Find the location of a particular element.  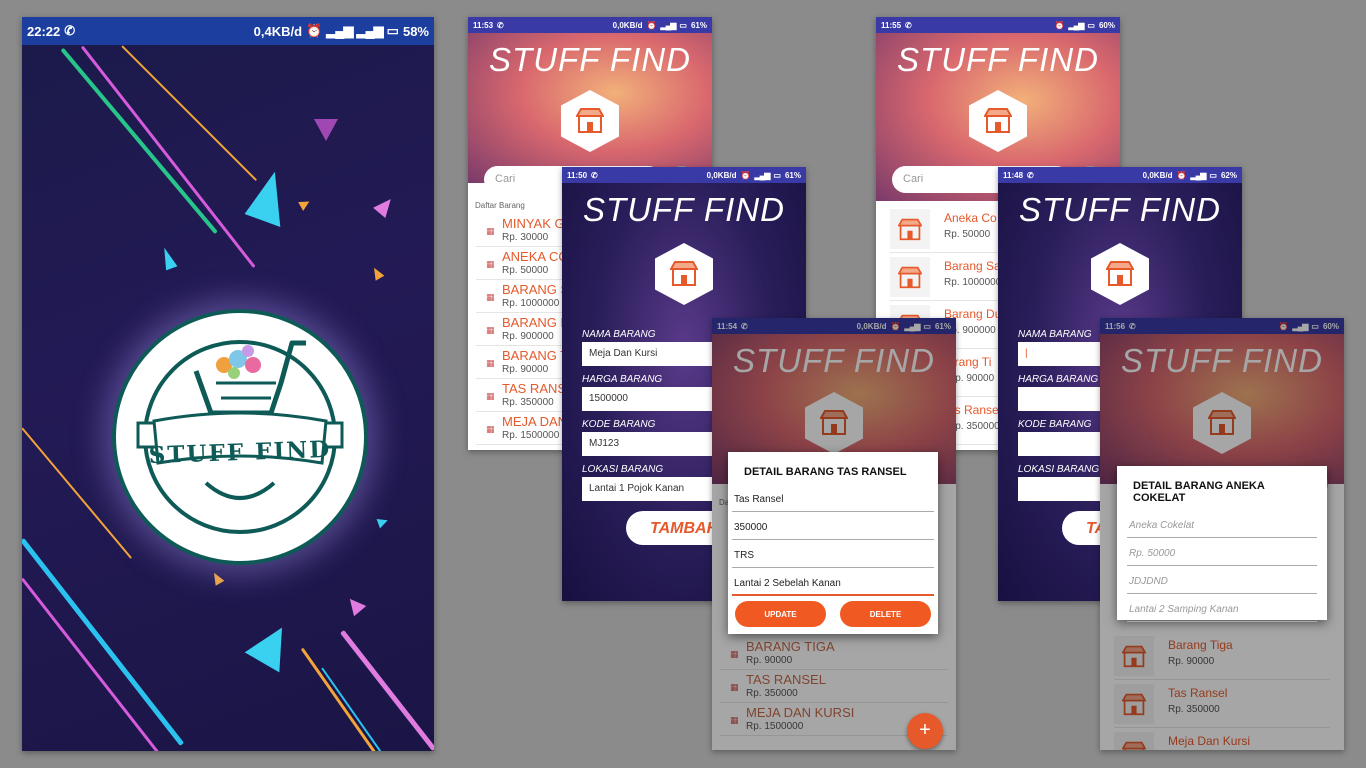

update-button: UPDATE is located at coordinates (780, 614).